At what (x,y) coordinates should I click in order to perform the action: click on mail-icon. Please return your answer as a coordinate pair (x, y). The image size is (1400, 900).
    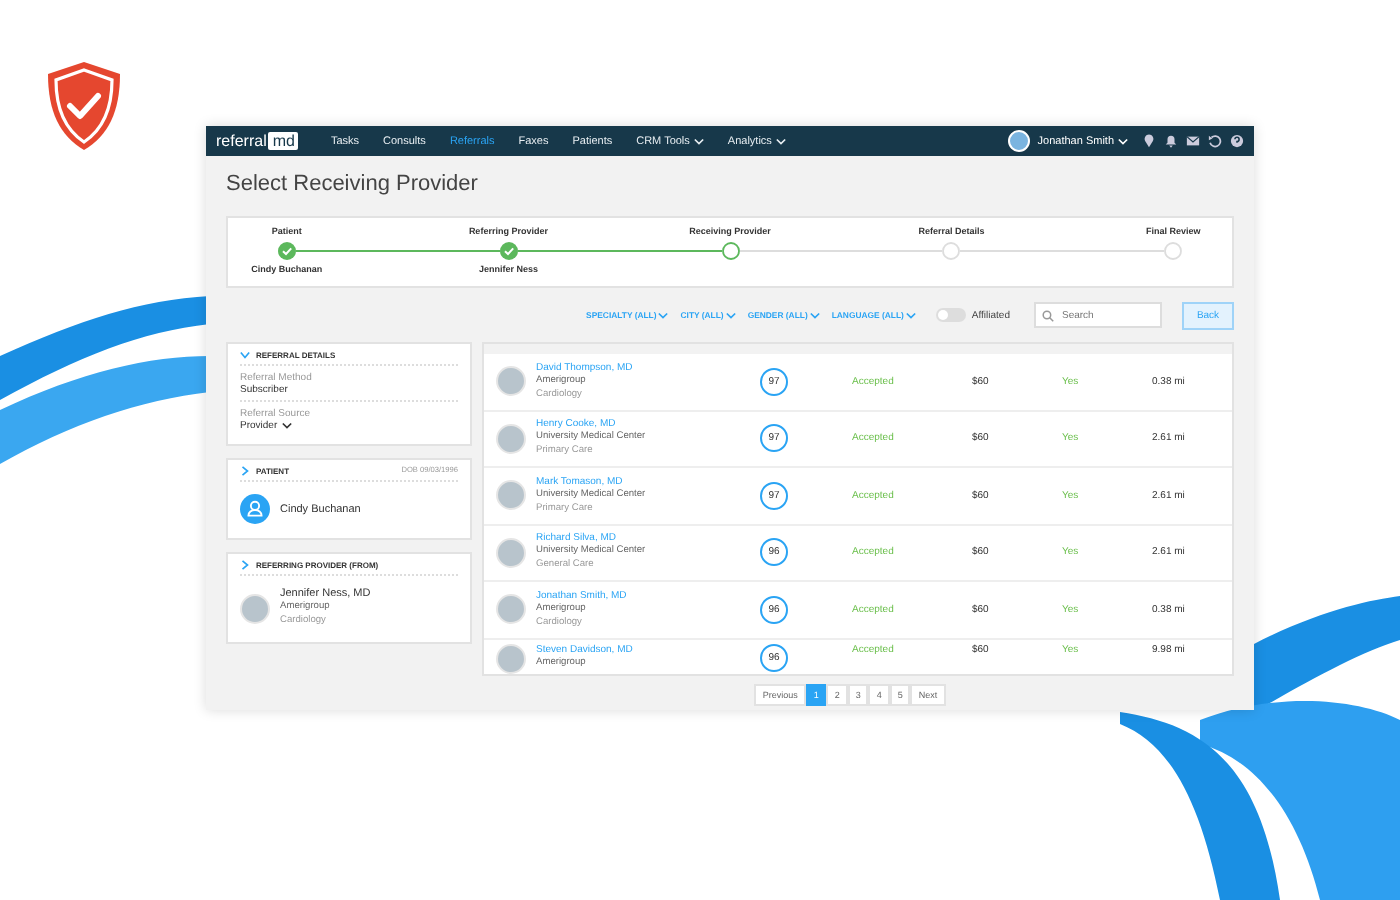
    Looking at the image, I should click on (1193, 141).